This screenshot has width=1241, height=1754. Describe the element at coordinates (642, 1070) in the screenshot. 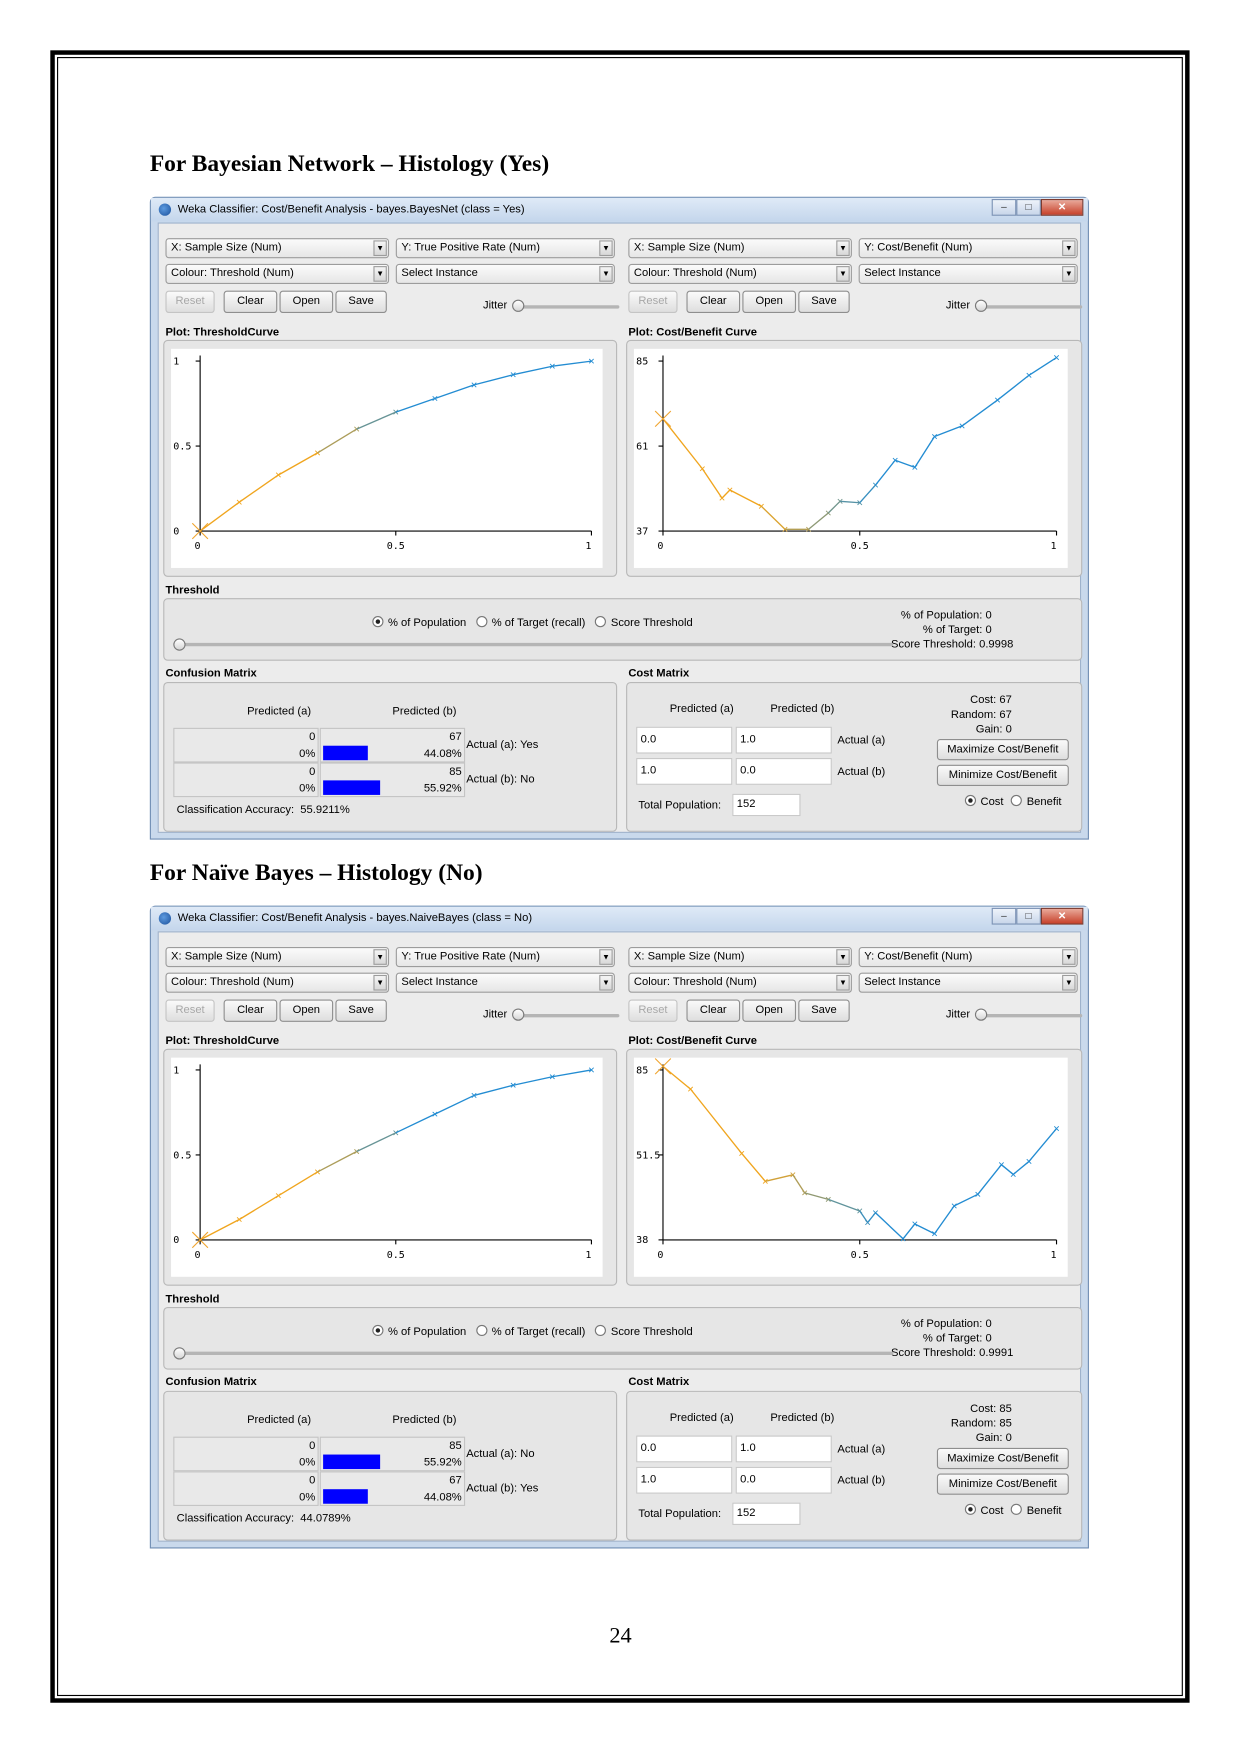

I see `y-tick-label: 85` at that location.